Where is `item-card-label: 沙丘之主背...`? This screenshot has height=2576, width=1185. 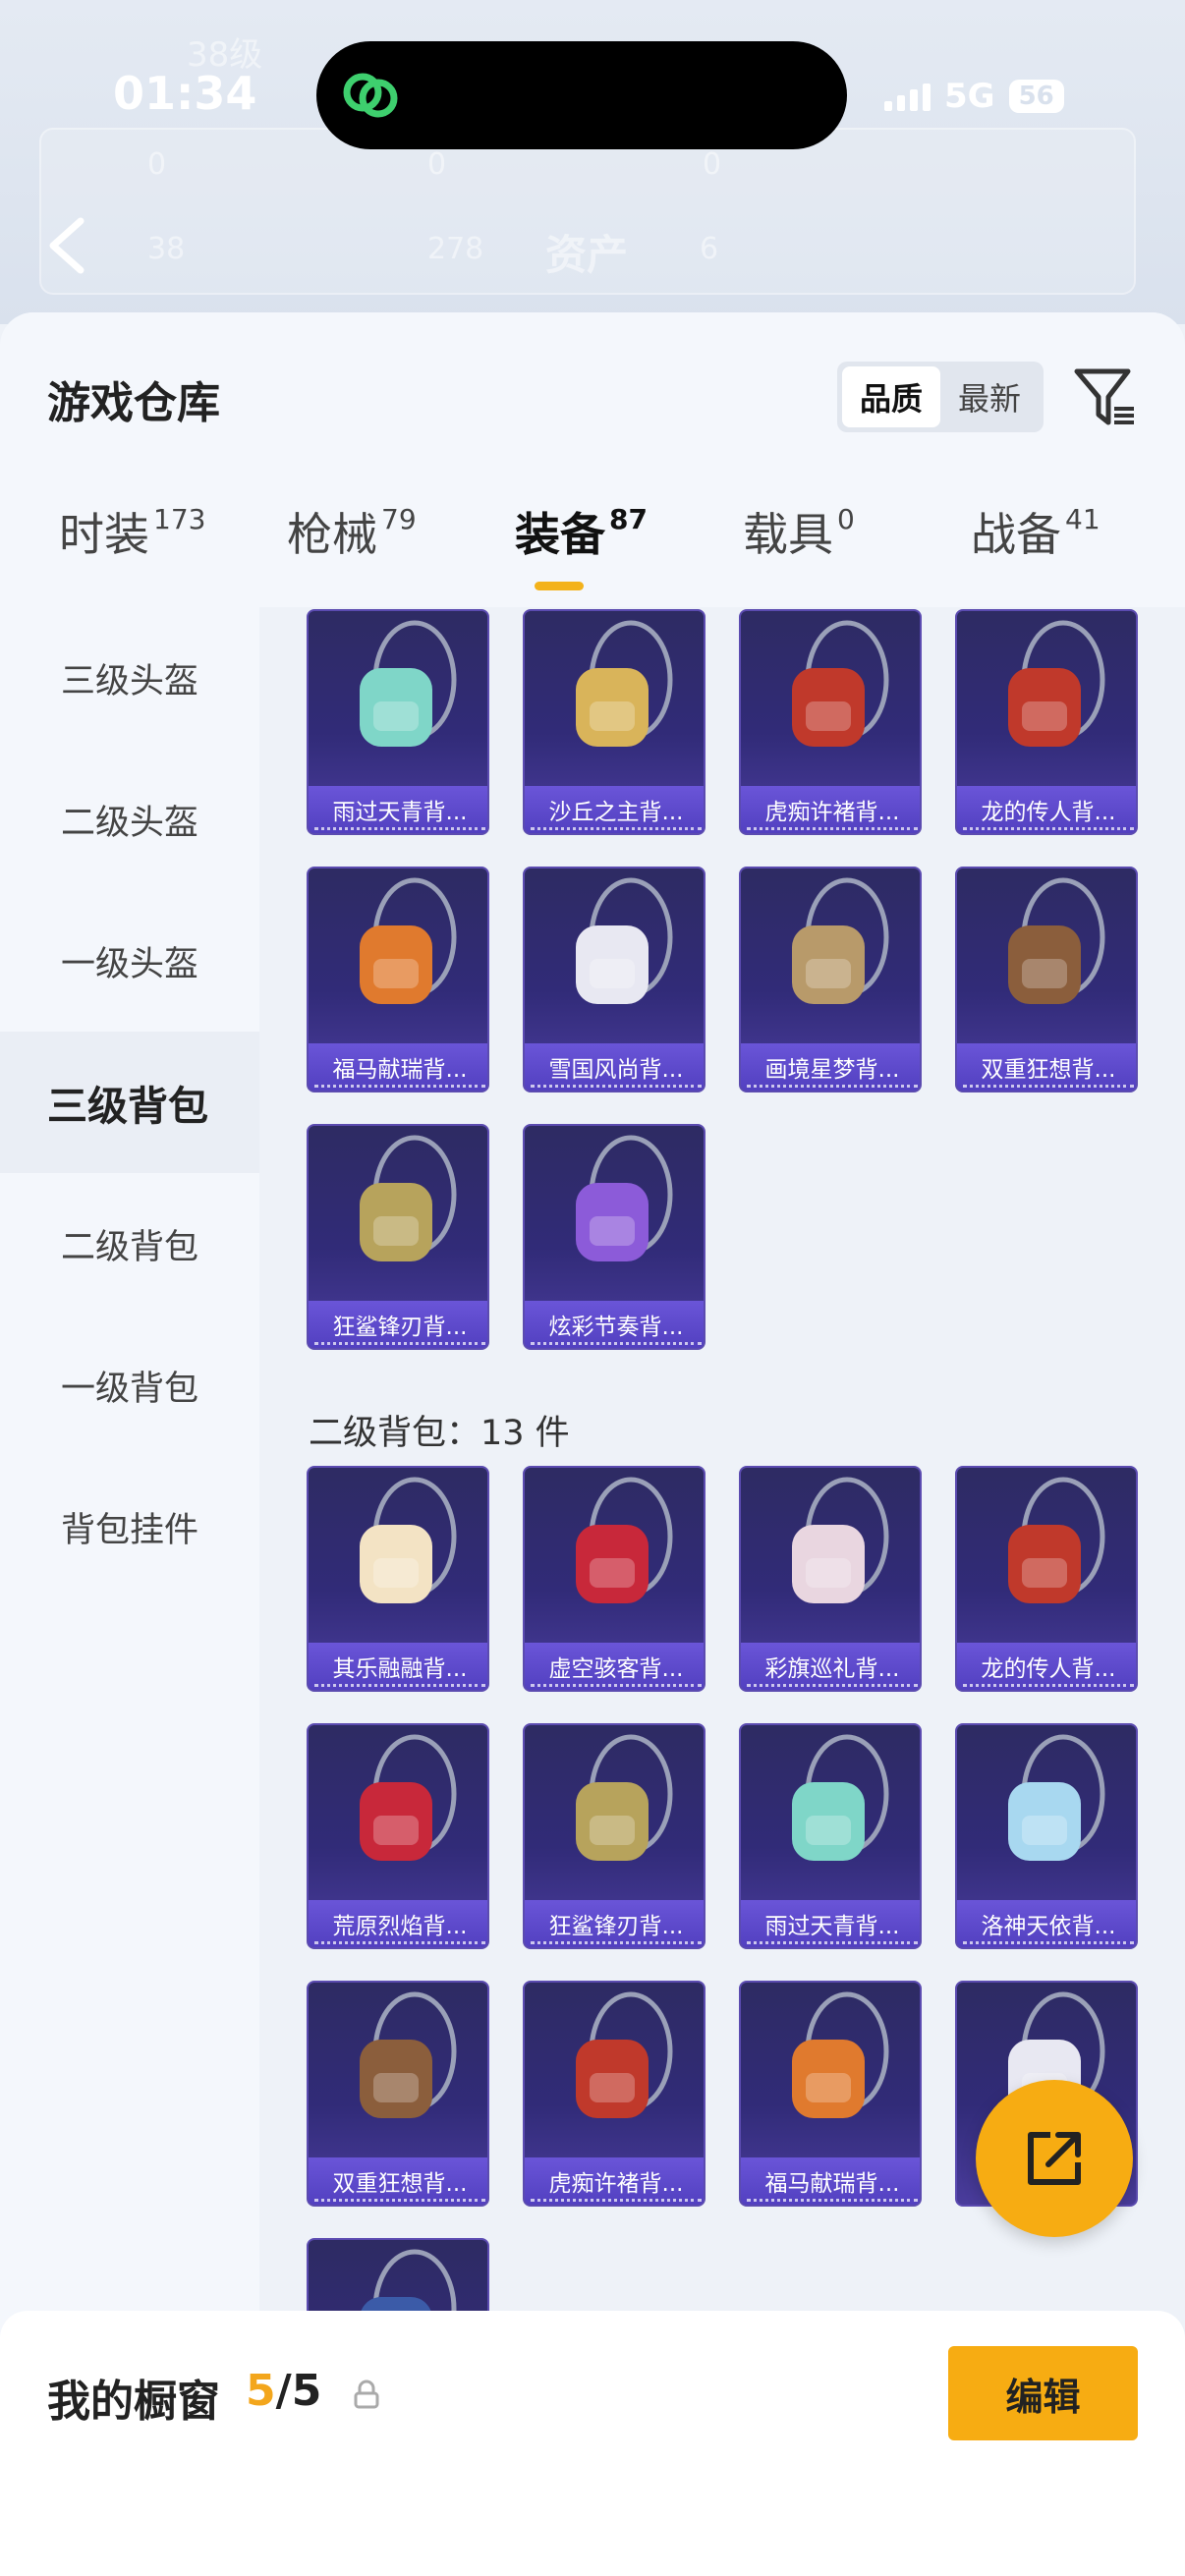 item-card-label: 沙丘之主背... is located at coordinates (614, 809).